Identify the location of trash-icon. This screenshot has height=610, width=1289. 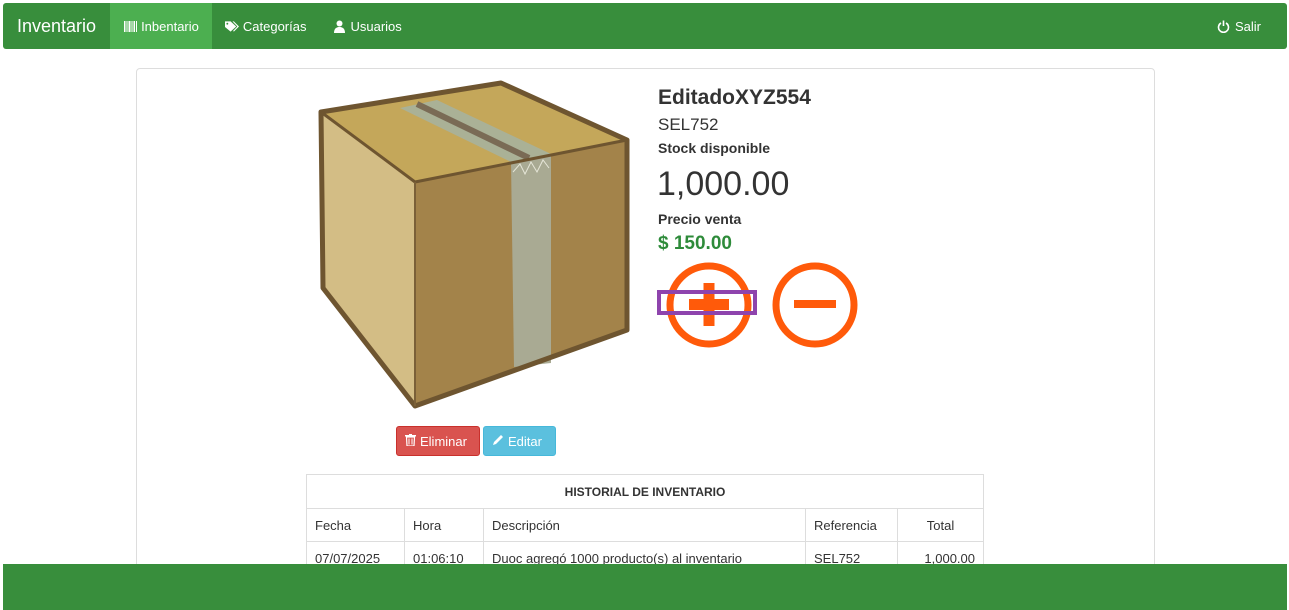
(410, 441).